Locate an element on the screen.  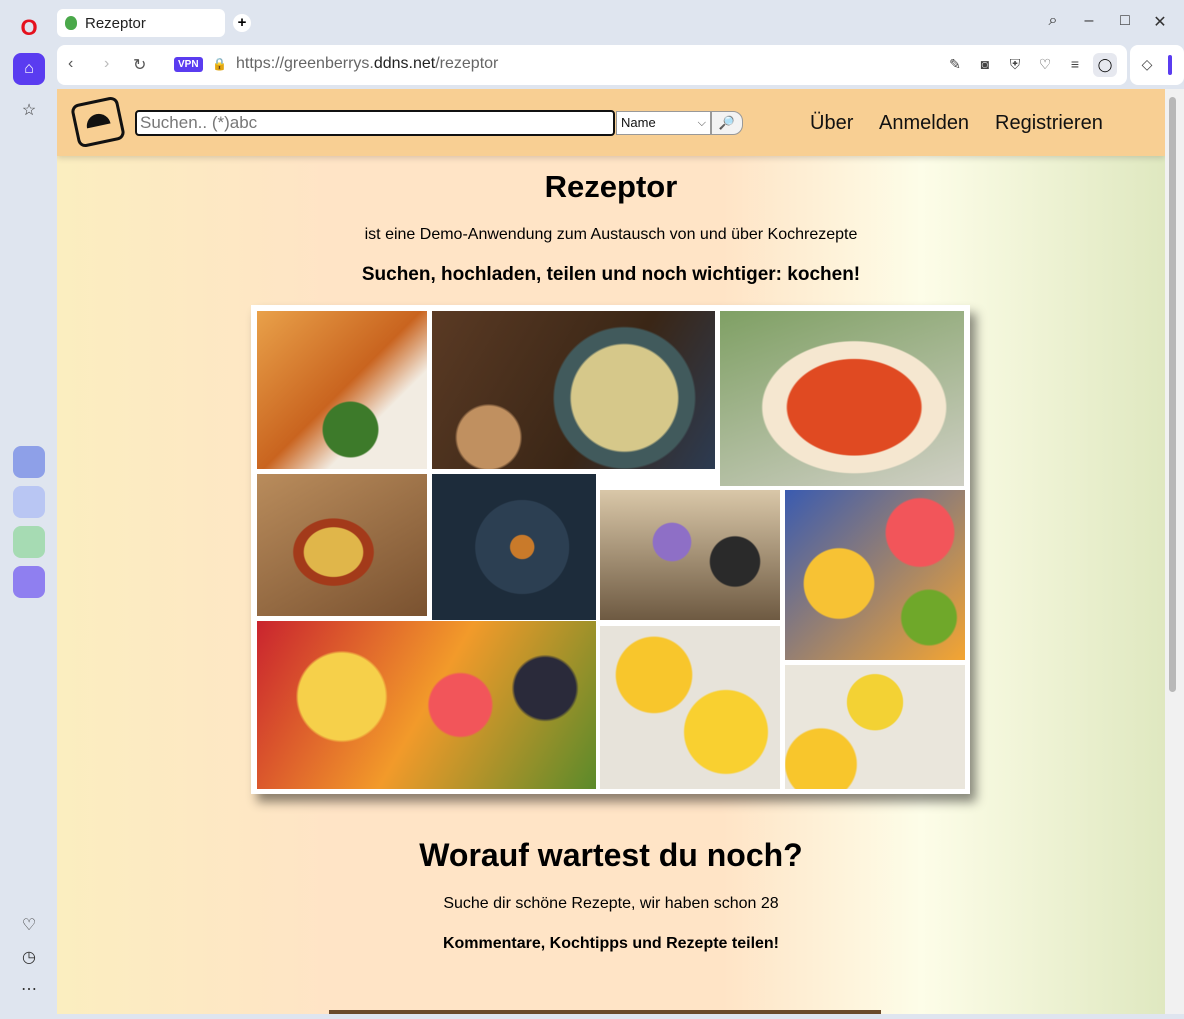
food-photo-chicken is located at coordinates (342, 390).